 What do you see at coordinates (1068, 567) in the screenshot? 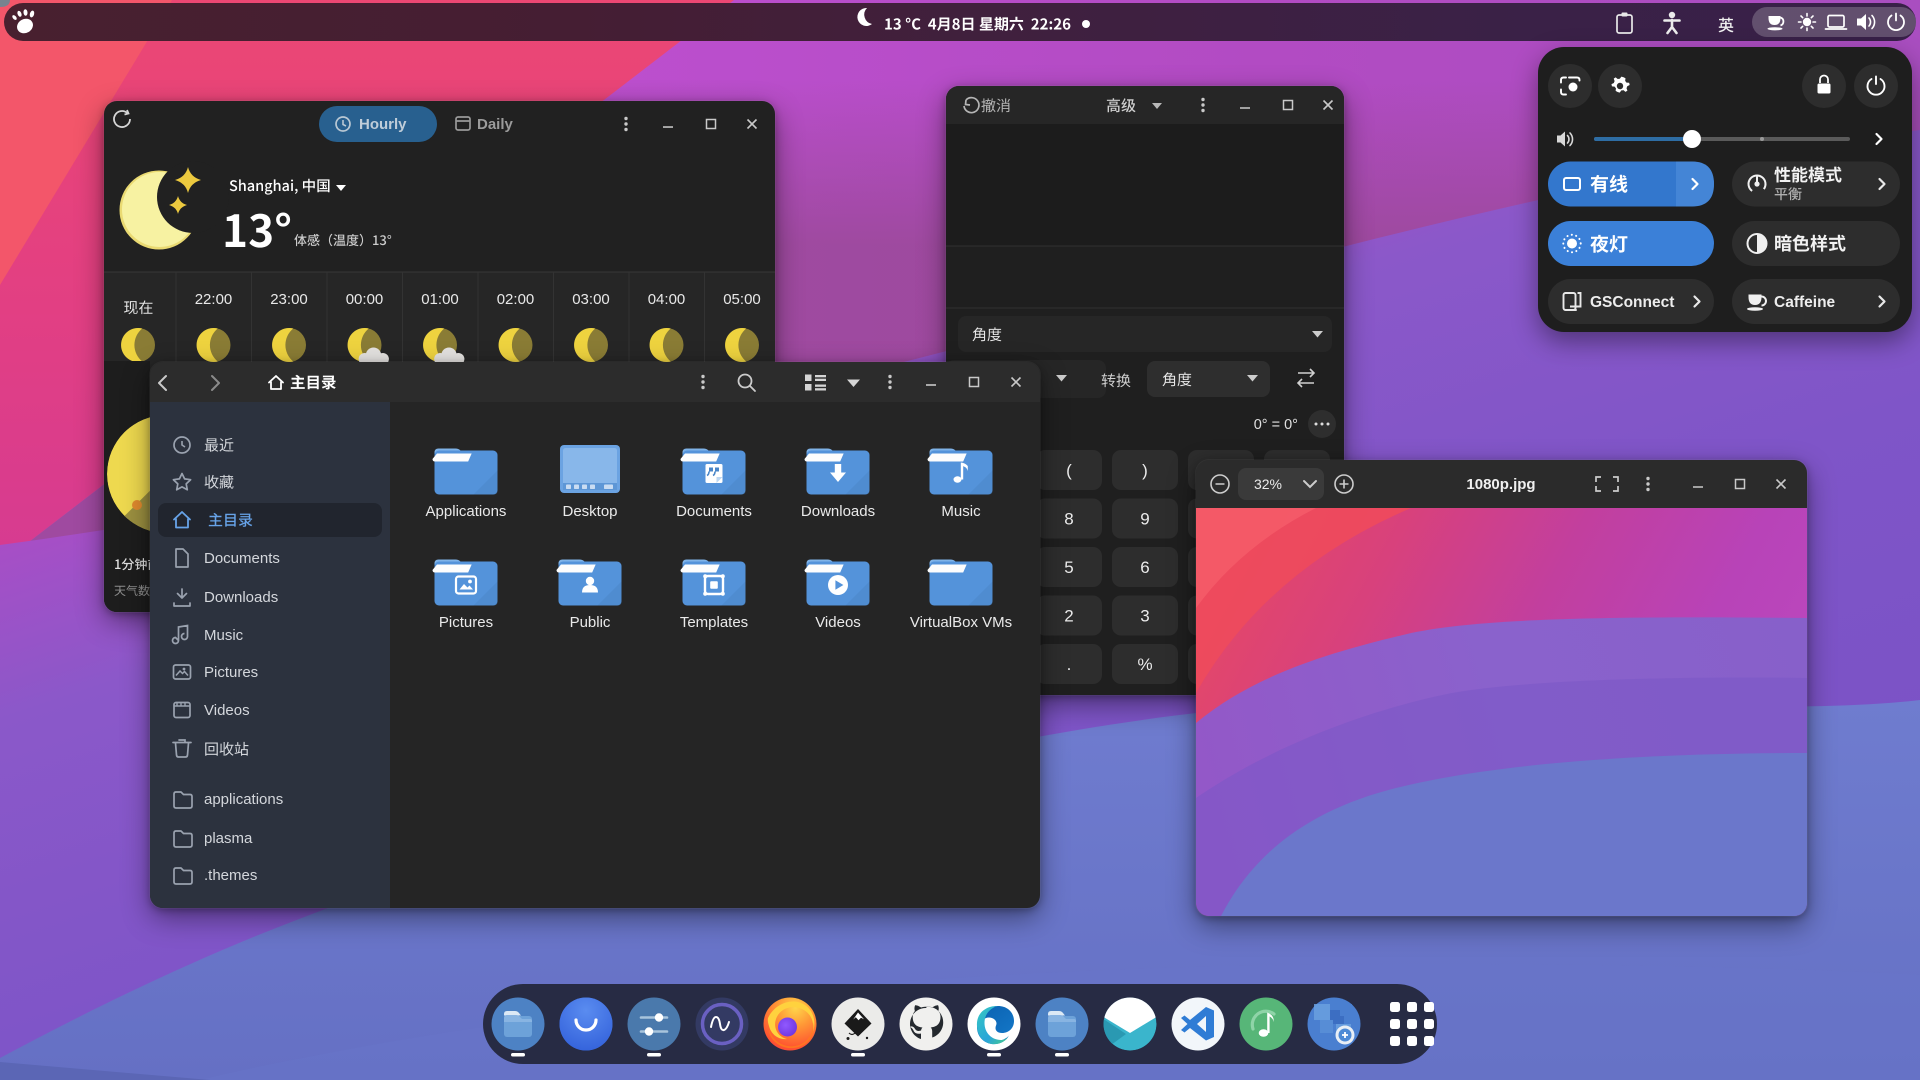
I see `svg-text: 5` at bounding box center [1068, 567].